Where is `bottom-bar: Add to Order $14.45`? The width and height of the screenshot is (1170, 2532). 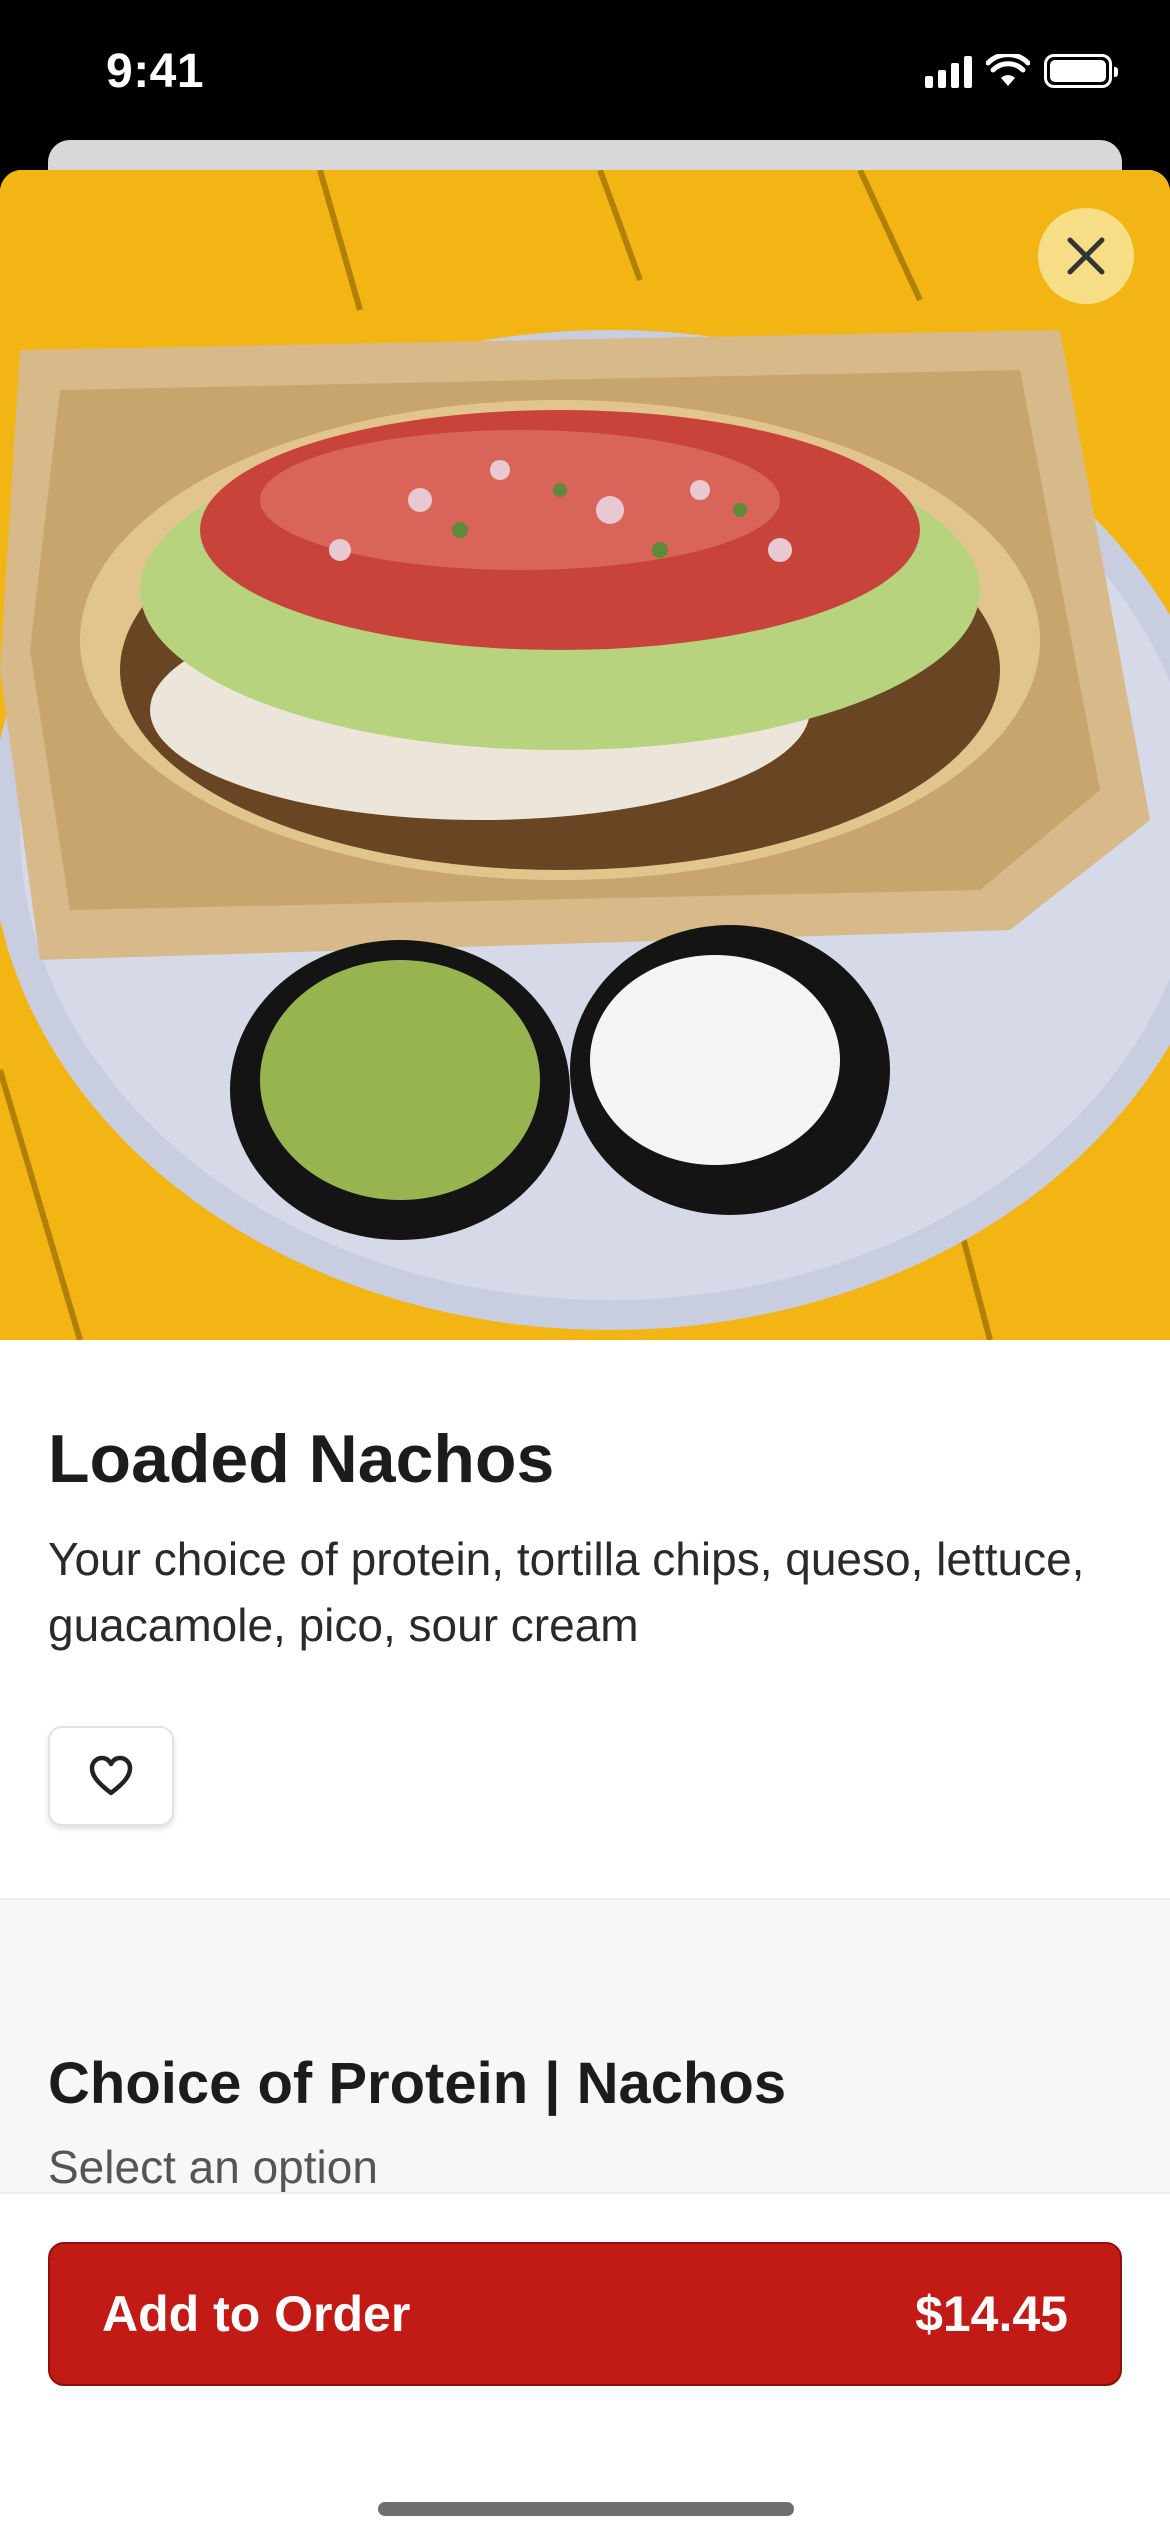 bottom-bar: Add to Order $14.45 is located at coordinates (585, 2362).